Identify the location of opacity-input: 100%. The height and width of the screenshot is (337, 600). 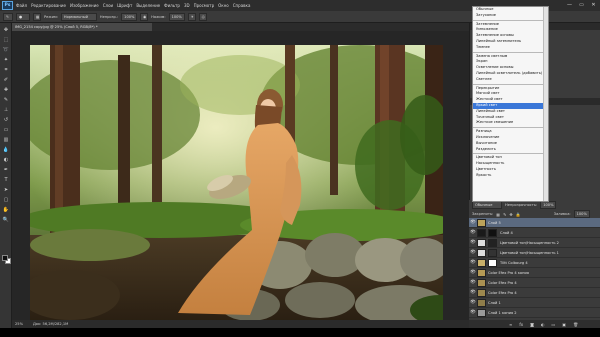
(129, 16).